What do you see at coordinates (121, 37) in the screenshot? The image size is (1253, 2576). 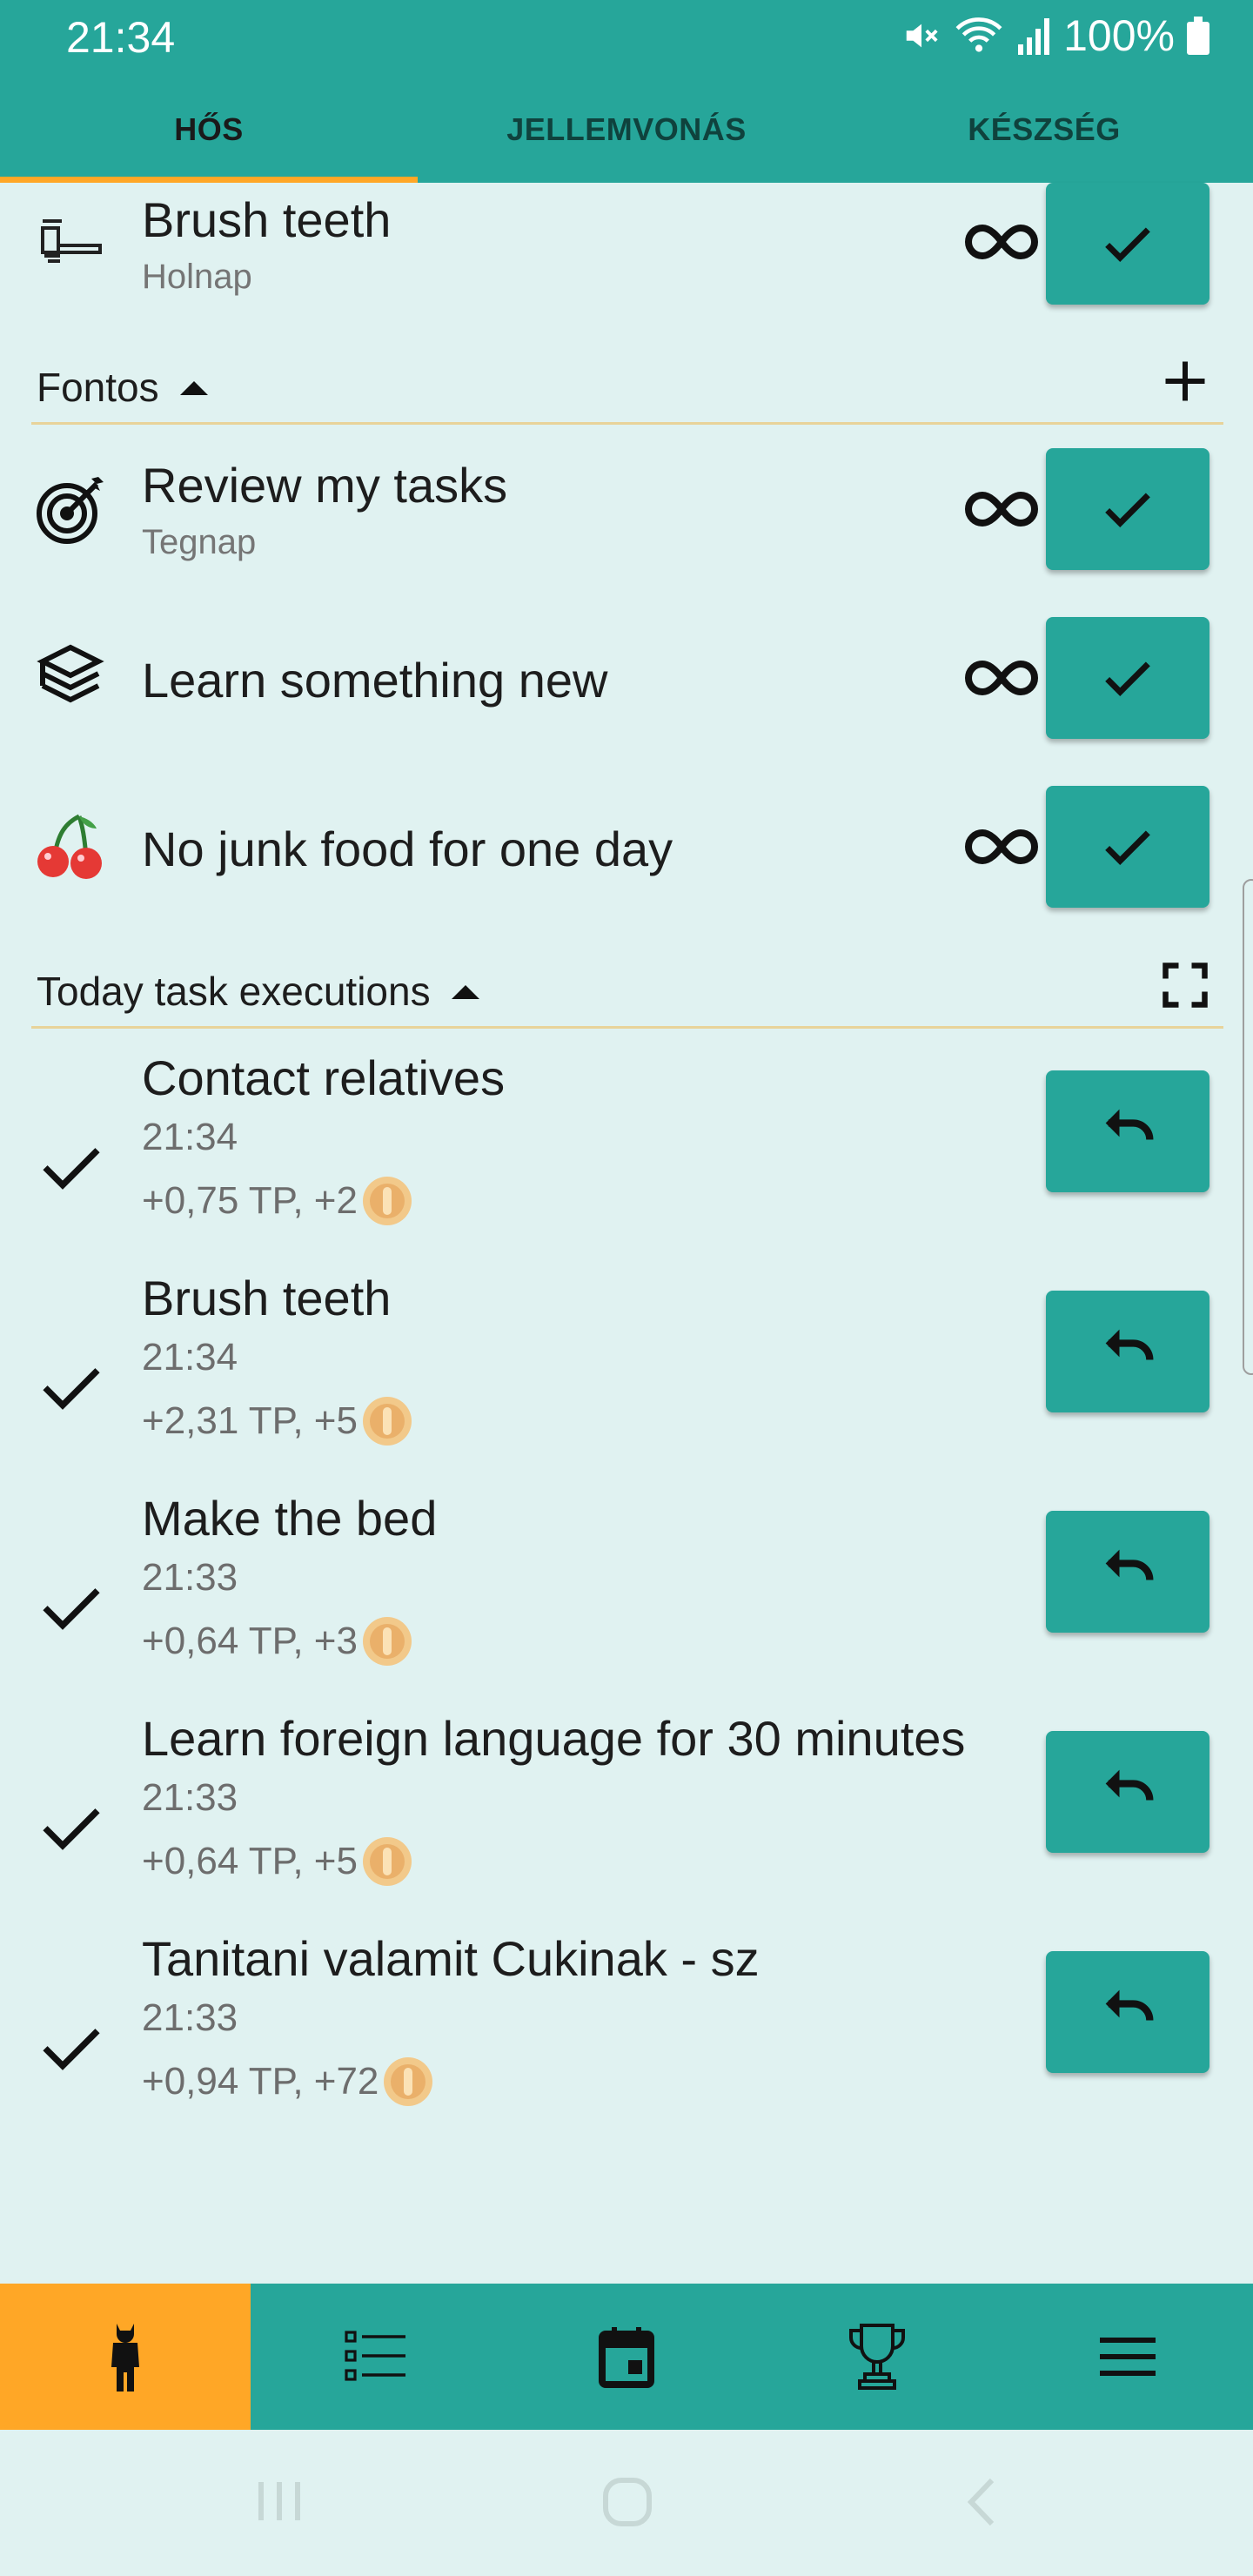 I see `status-time: 21:34` at bounding box center [121, 37].